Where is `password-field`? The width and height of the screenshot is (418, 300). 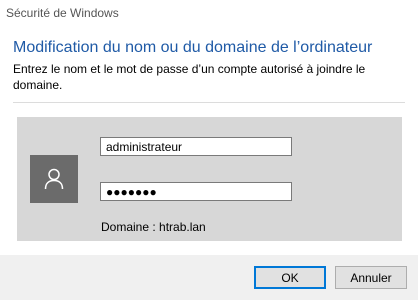
password-field is located at coordinates (196, 191).